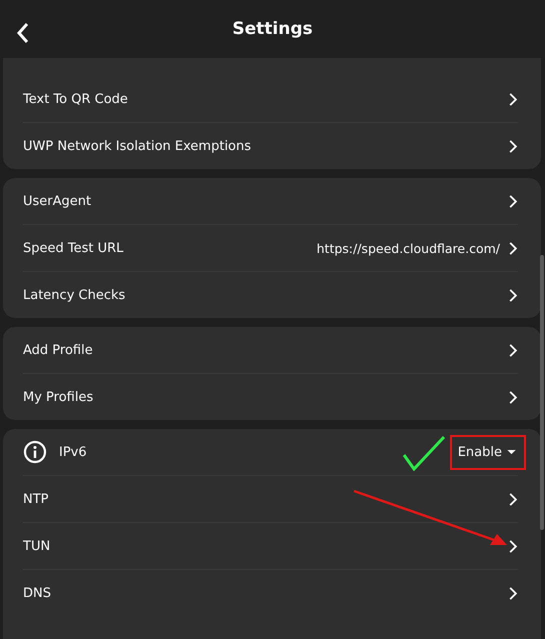  Describe the element at coordinates (57, 201) in the screenshot. I see `row-label: UserAgent` at that location.